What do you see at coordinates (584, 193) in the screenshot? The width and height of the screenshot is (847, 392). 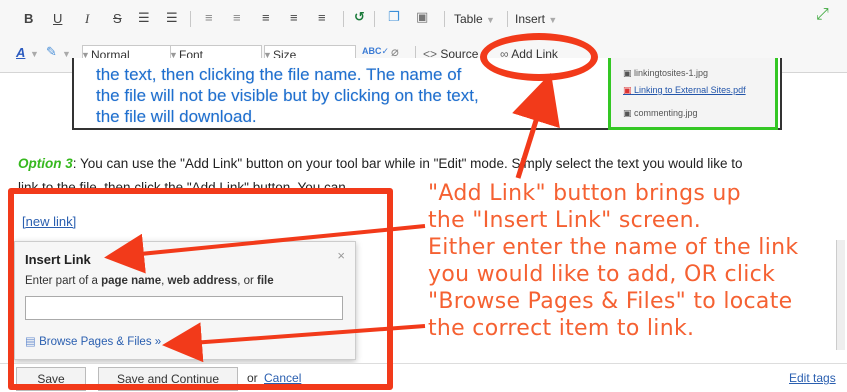 I see `annotation-line: "Add Link" button brings up` at bounding box center [584, 193].